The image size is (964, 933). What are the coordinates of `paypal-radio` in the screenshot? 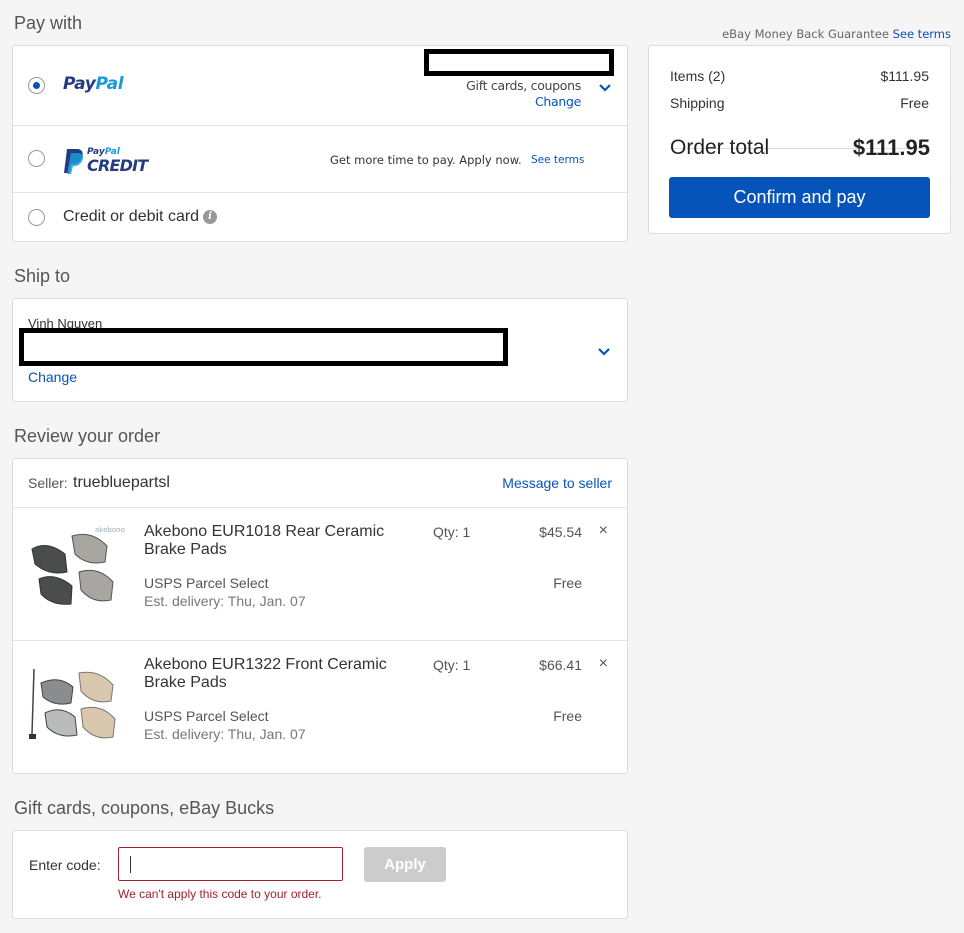 It's located at (36, 85).